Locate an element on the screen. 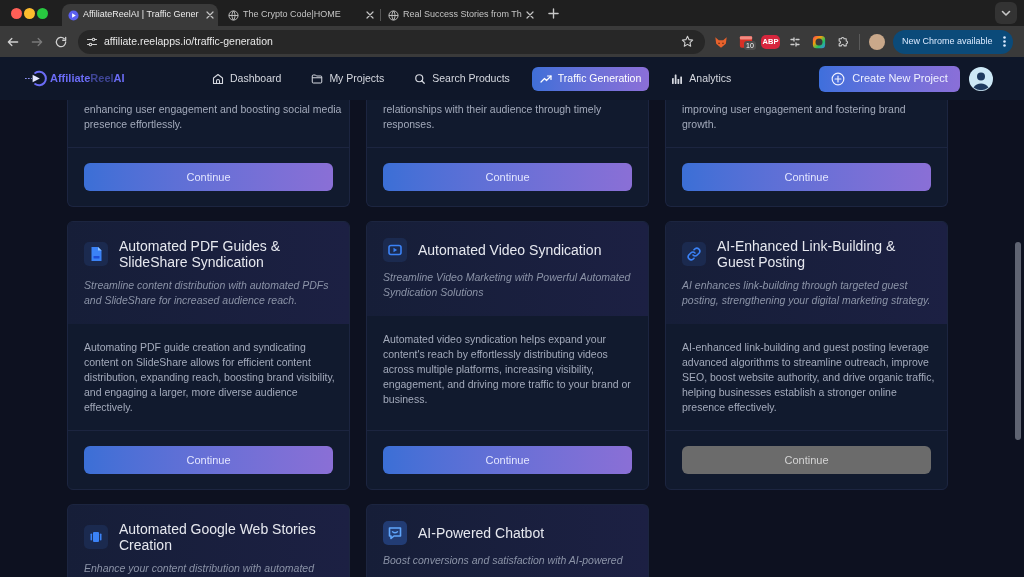  home-icon is located at coordinates (218, 78).